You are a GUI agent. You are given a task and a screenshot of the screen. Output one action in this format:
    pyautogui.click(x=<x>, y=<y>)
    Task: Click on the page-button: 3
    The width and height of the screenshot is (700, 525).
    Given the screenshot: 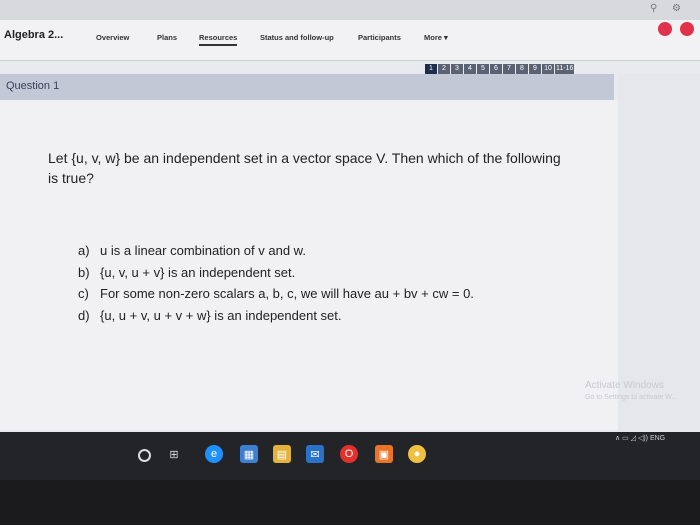 What is the action you would take?
    pyautogui.click(x=457, y=69)
    